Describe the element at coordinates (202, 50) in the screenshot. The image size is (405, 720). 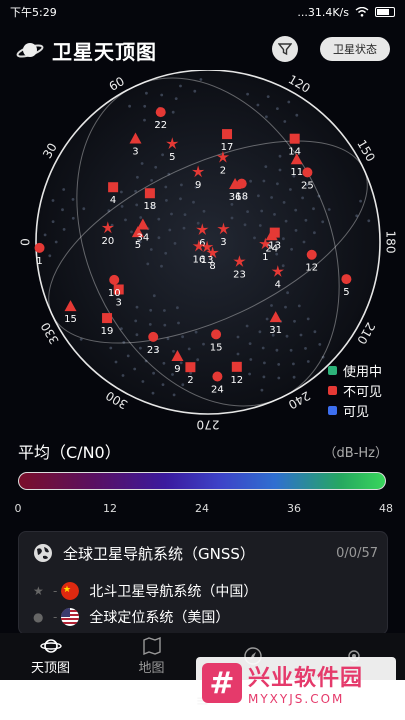
I see `title-bar: 卫星天顶图 卫星状态` at that location.